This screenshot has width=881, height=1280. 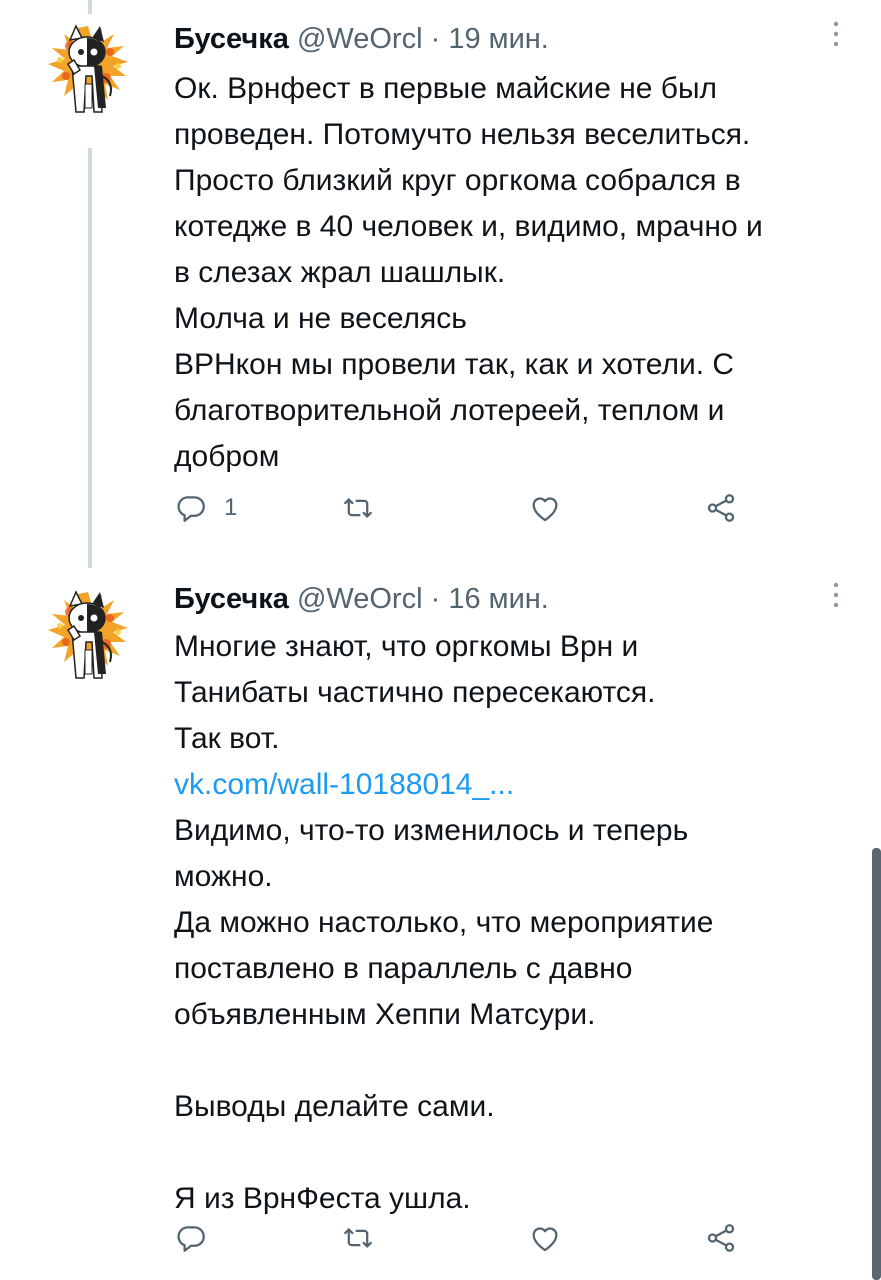 What do you see at coordinates (474, 508) in the screenshot?
I see `tweet-actions: 1` at bounding box center [474, 508].